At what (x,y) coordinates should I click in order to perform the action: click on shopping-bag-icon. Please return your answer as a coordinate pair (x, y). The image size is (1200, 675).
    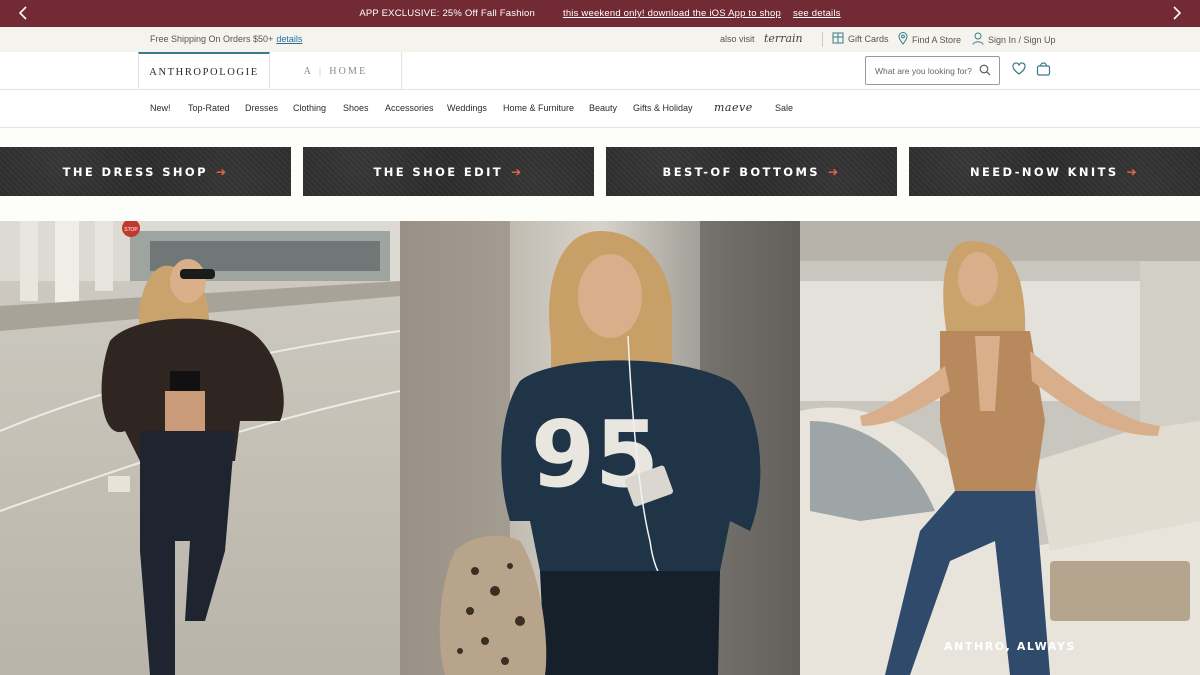
    Looking at the image, I should click on (1043, 71).